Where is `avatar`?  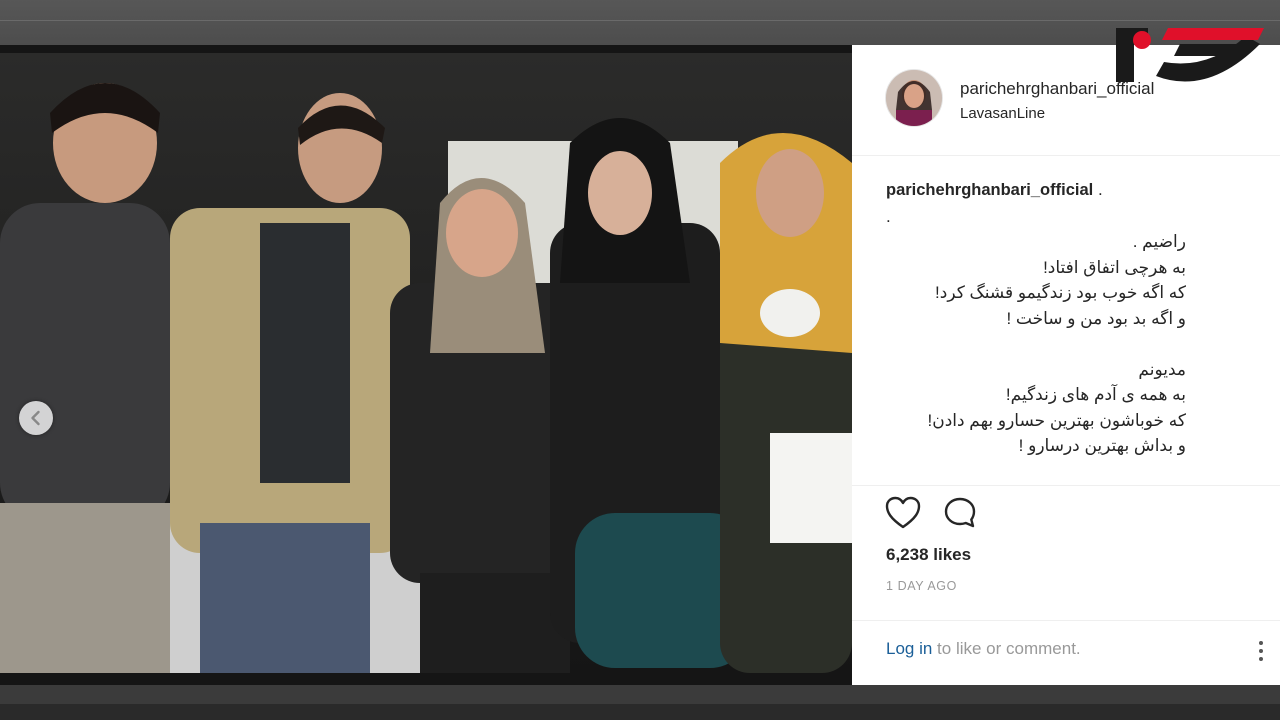 avatar is located at coordinates (914, 98).